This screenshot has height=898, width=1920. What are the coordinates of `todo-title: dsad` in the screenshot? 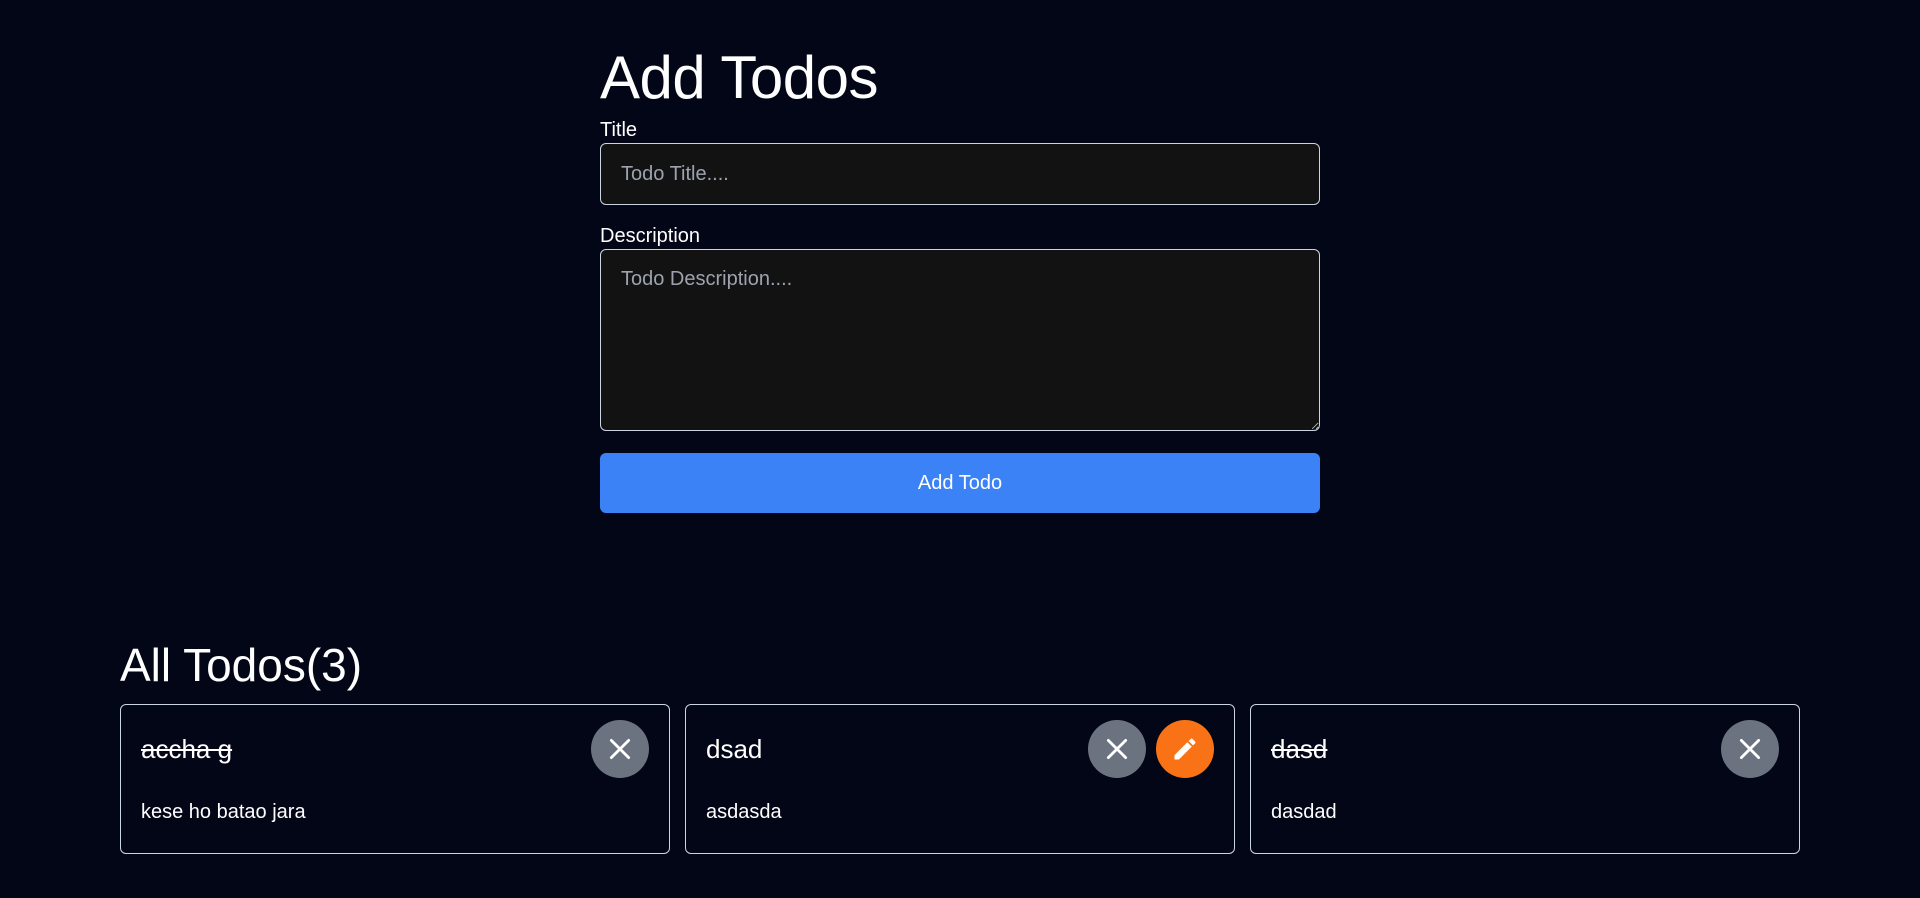 It's located at (734, 749).